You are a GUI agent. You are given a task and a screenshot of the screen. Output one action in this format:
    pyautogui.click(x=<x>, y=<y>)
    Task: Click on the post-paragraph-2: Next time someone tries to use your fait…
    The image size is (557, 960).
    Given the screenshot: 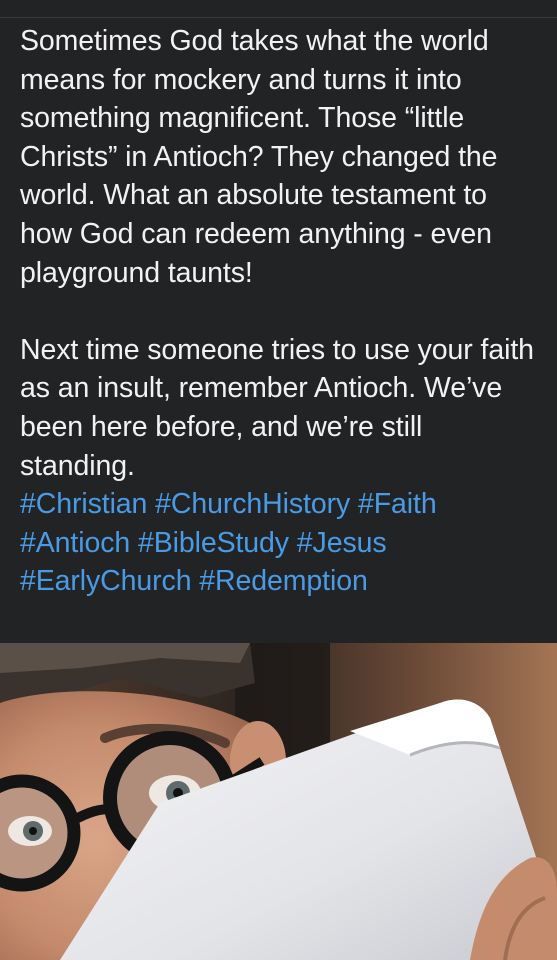 What is the action you would take?
    pyautogui.click(x=277, y=407)
    